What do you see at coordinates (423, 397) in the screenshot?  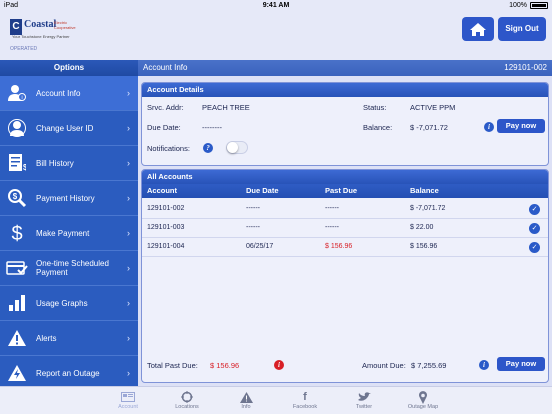 I see `map-pin-icon` at bounding box center [423, 397].